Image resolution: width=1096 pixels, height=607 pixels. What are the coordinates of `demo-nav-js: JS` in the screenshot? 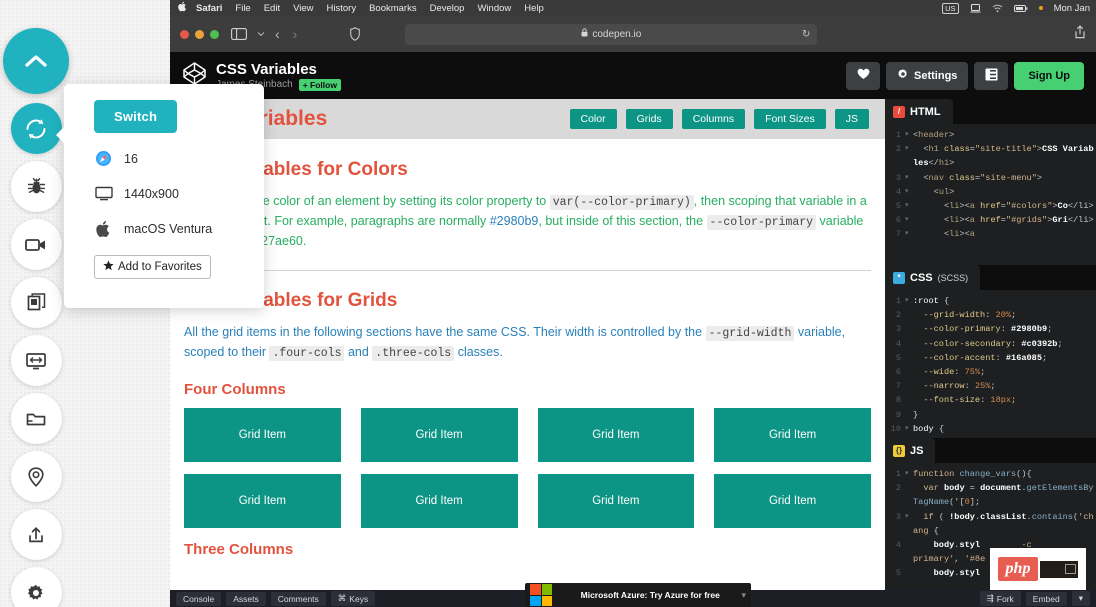 It's located at (851, 119).